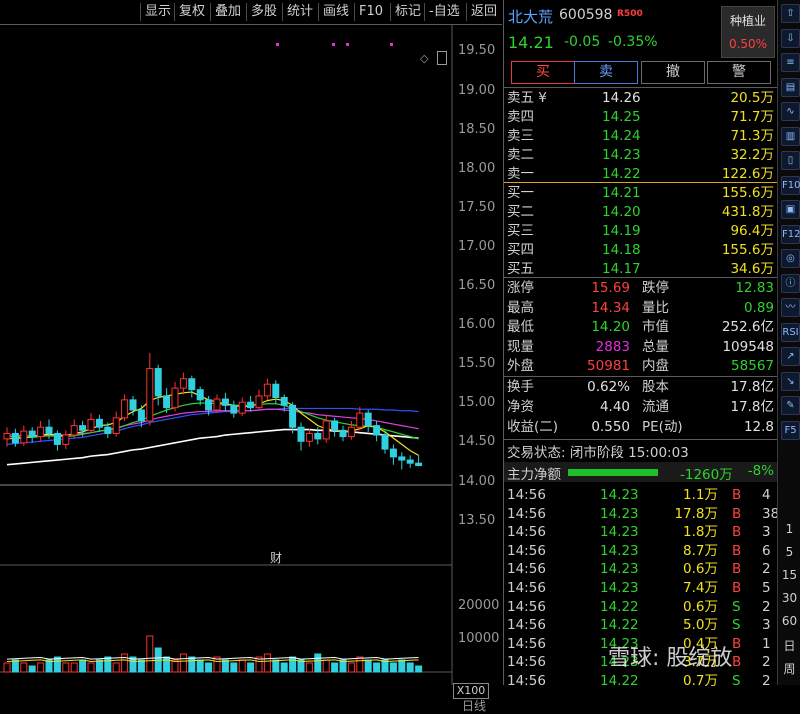 The width and height of the screenshot is (800, 714). I want to click on period-4-button: 60, so click(789, 621).